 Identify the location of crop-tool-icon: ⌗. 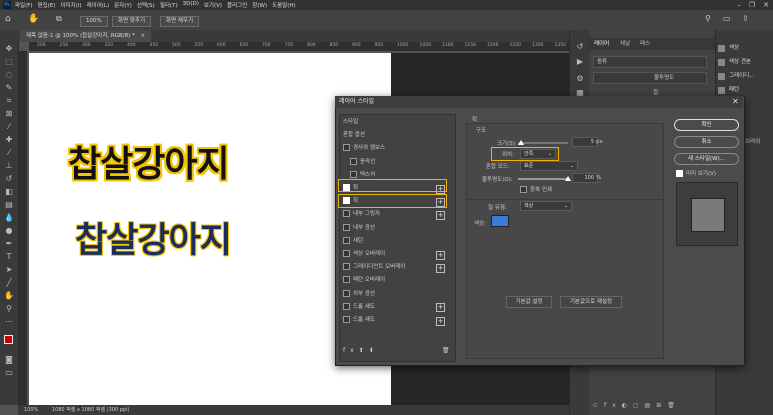
(9, 101).